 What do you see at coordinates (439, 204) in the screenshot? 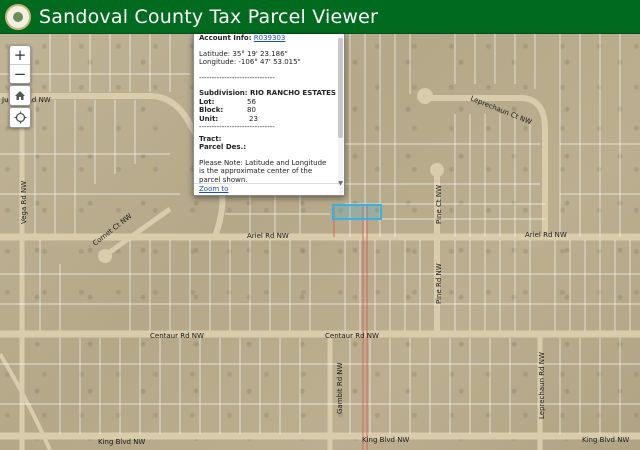
I see `road-label-pine-ct: Pine Ct NW` at bounding box center [439, 204].